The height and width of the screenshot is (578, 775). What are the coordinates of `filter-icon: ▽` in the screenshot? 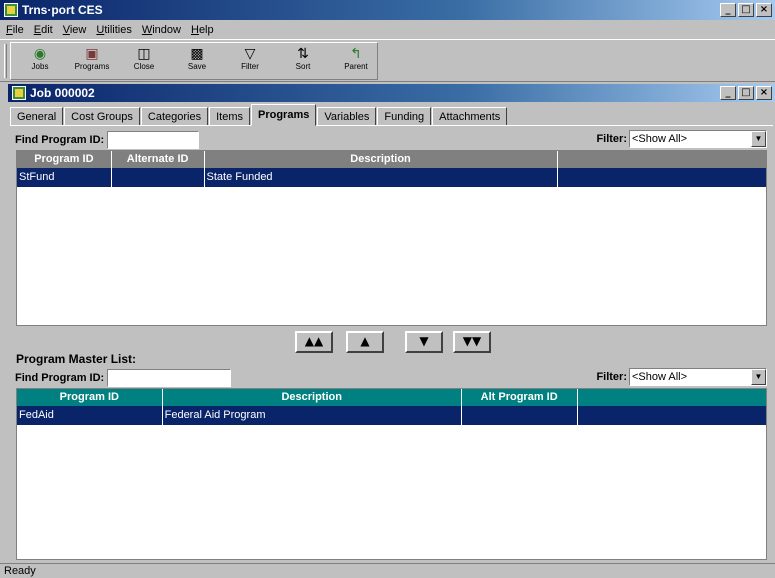 It's located at (250, 54).